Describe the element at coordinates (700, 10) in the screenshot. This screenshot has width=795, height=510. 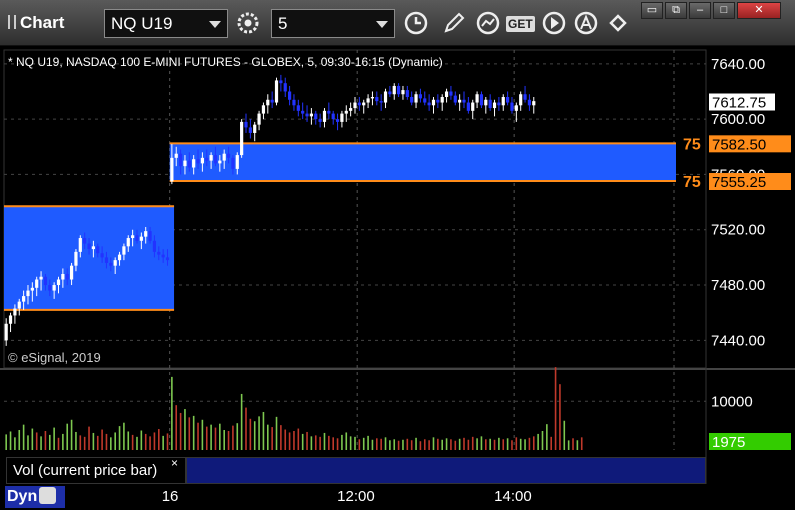
I see `minimize-icon: –` at that location.